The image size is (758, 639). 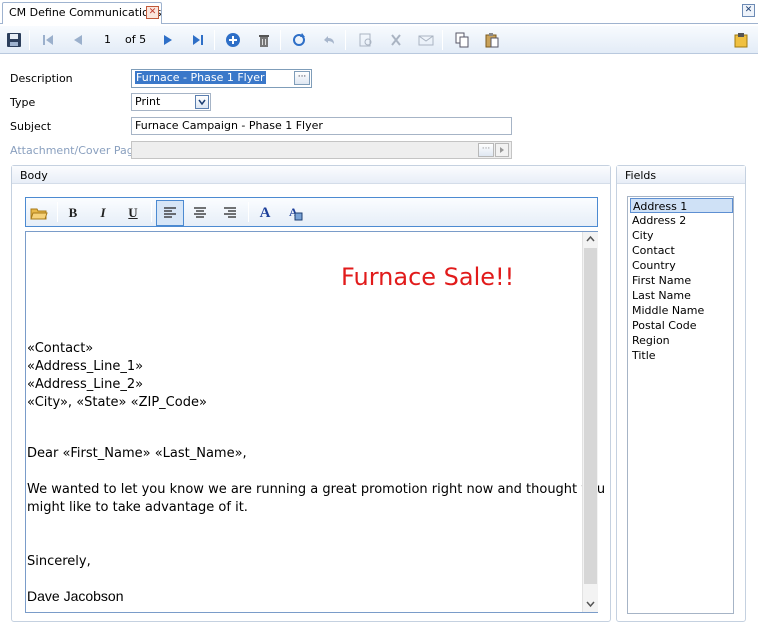 What do you see at coordinates (31, 126) in the screenshot?
I see `subject-label: Subject` at bounding box center [31, 126].